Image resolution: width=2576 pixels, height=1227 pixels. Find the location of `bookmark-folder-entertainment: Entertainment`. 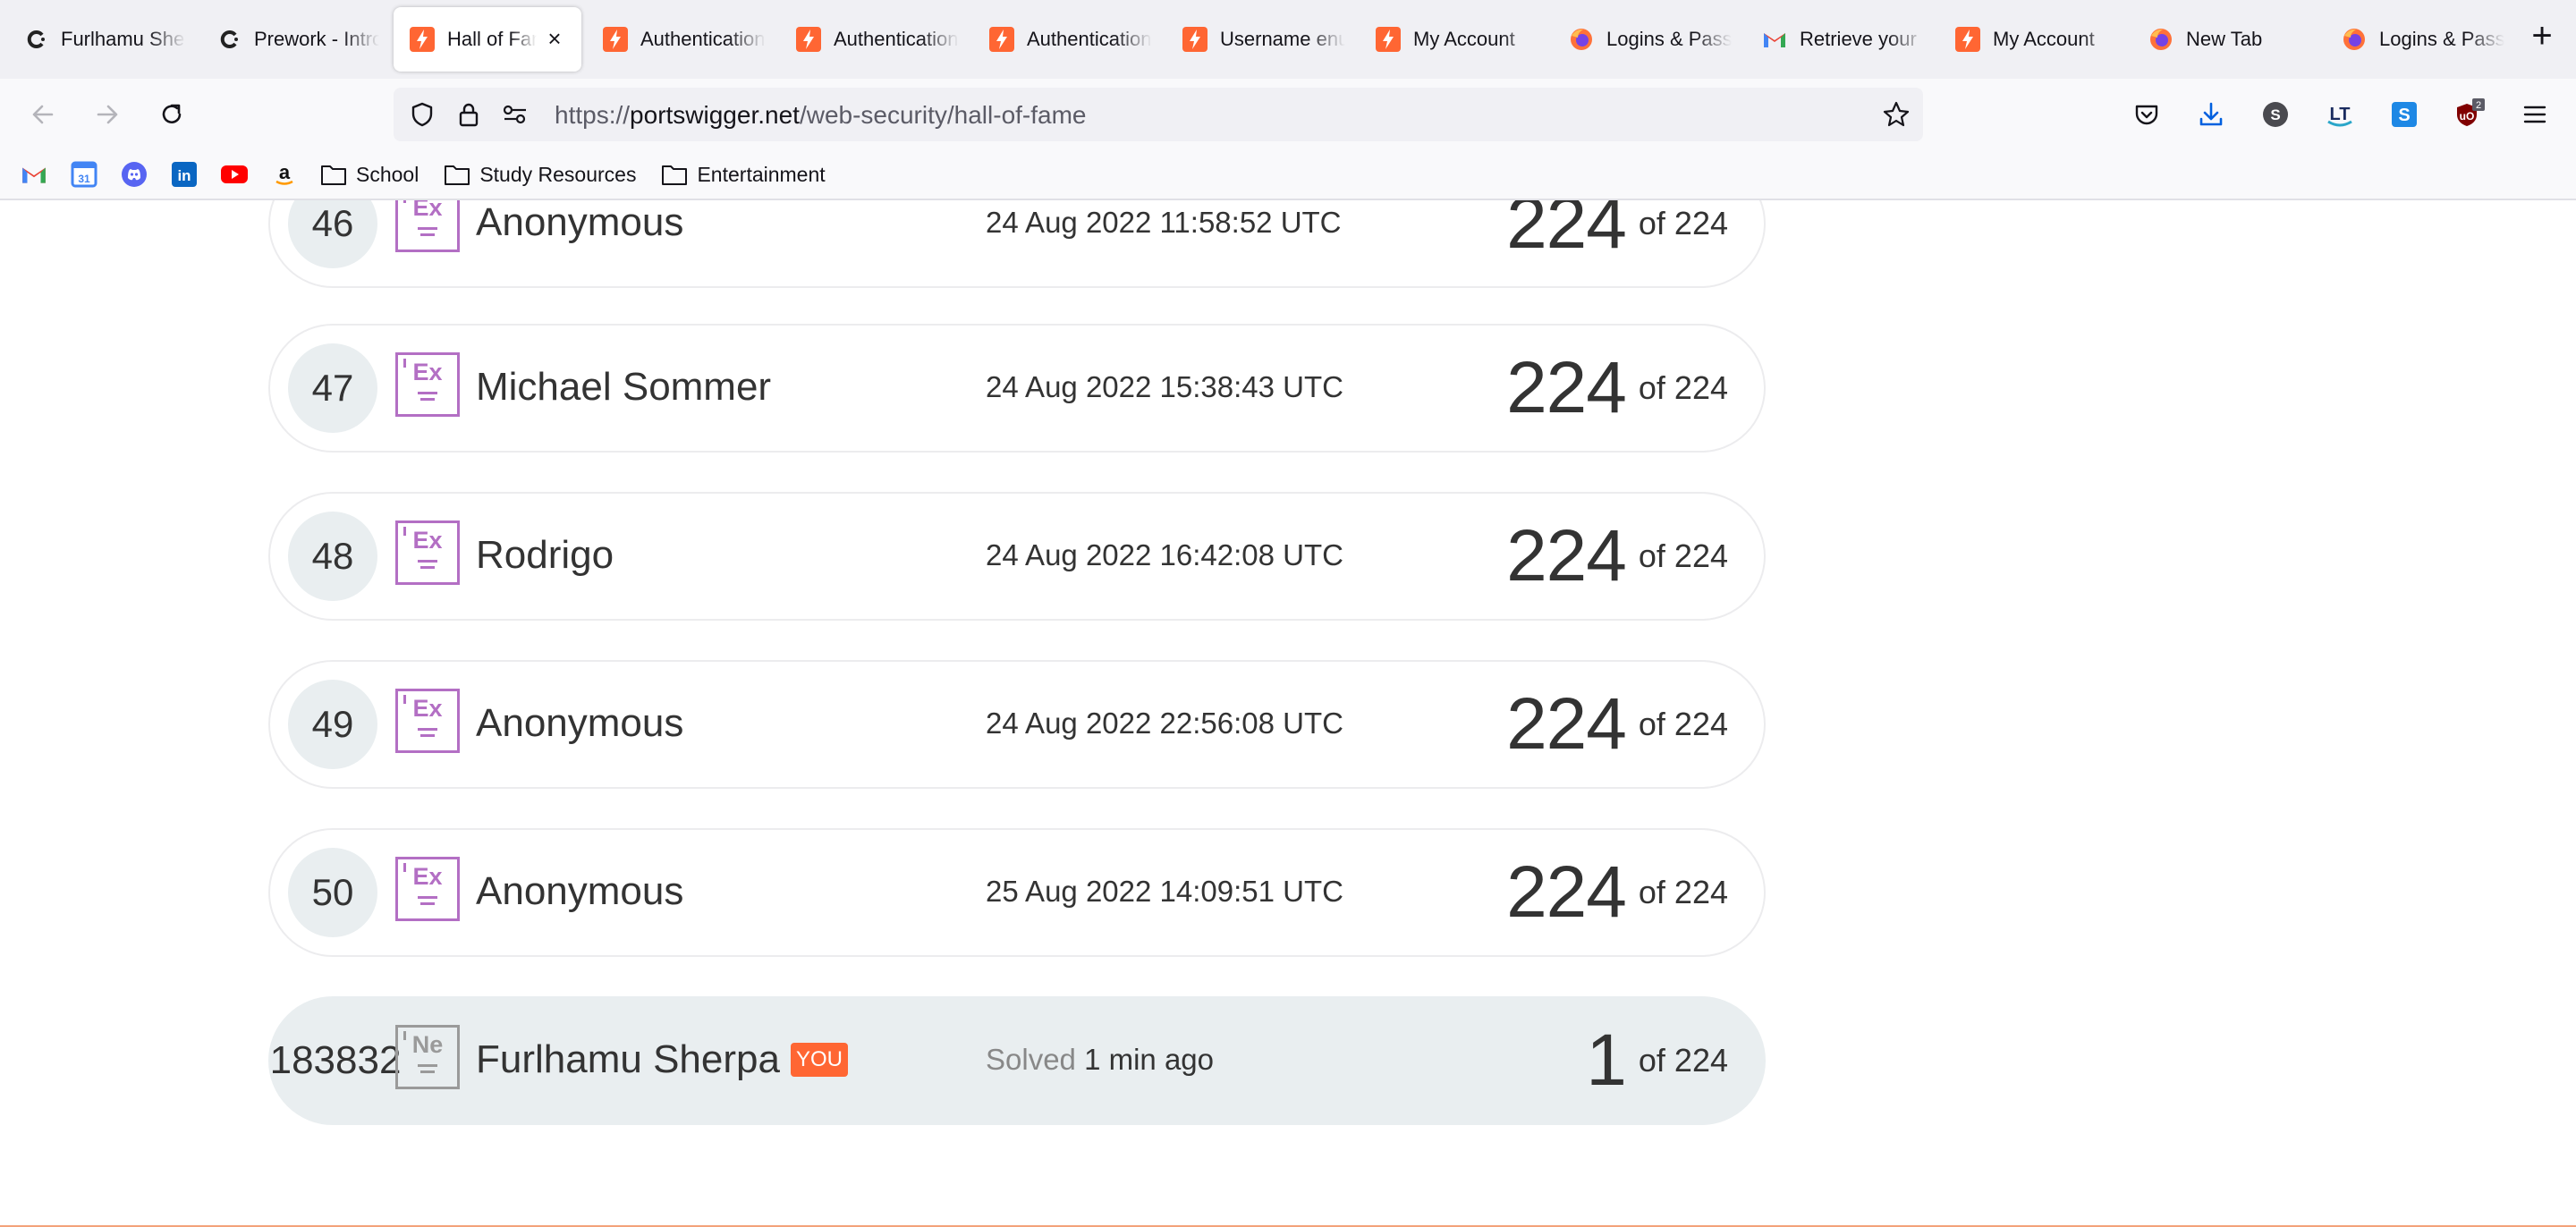

bookmark-folder-entertainment: Entertainment is located at coordinates (743, 175).